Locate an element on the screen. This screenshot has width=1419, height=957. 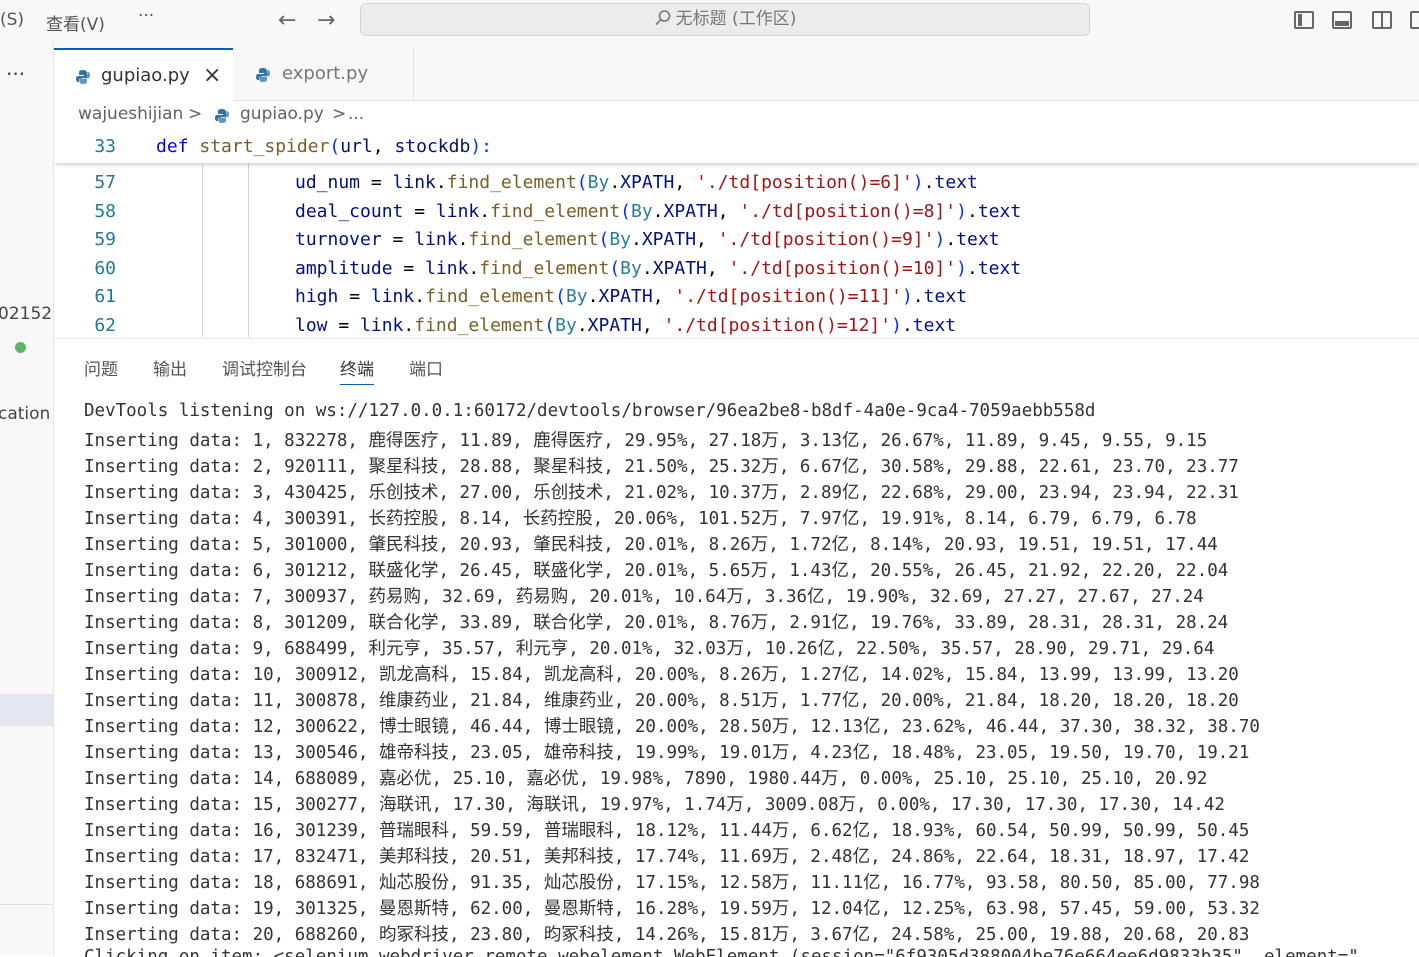
customize-layout-icon is located at coordinates (1414, 20).